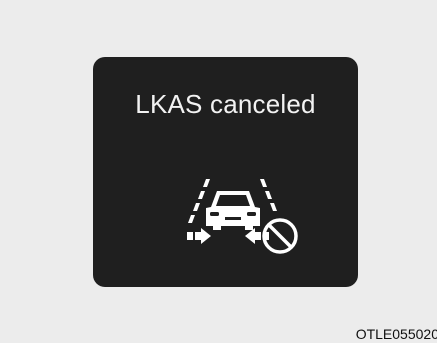 The width and height of the screenshot is (437, 343). What do you see at coordinates (225, 104) in the screenshot?
I see `lkas-status-message: LKAS canceled` at bounding box center [225, 104].